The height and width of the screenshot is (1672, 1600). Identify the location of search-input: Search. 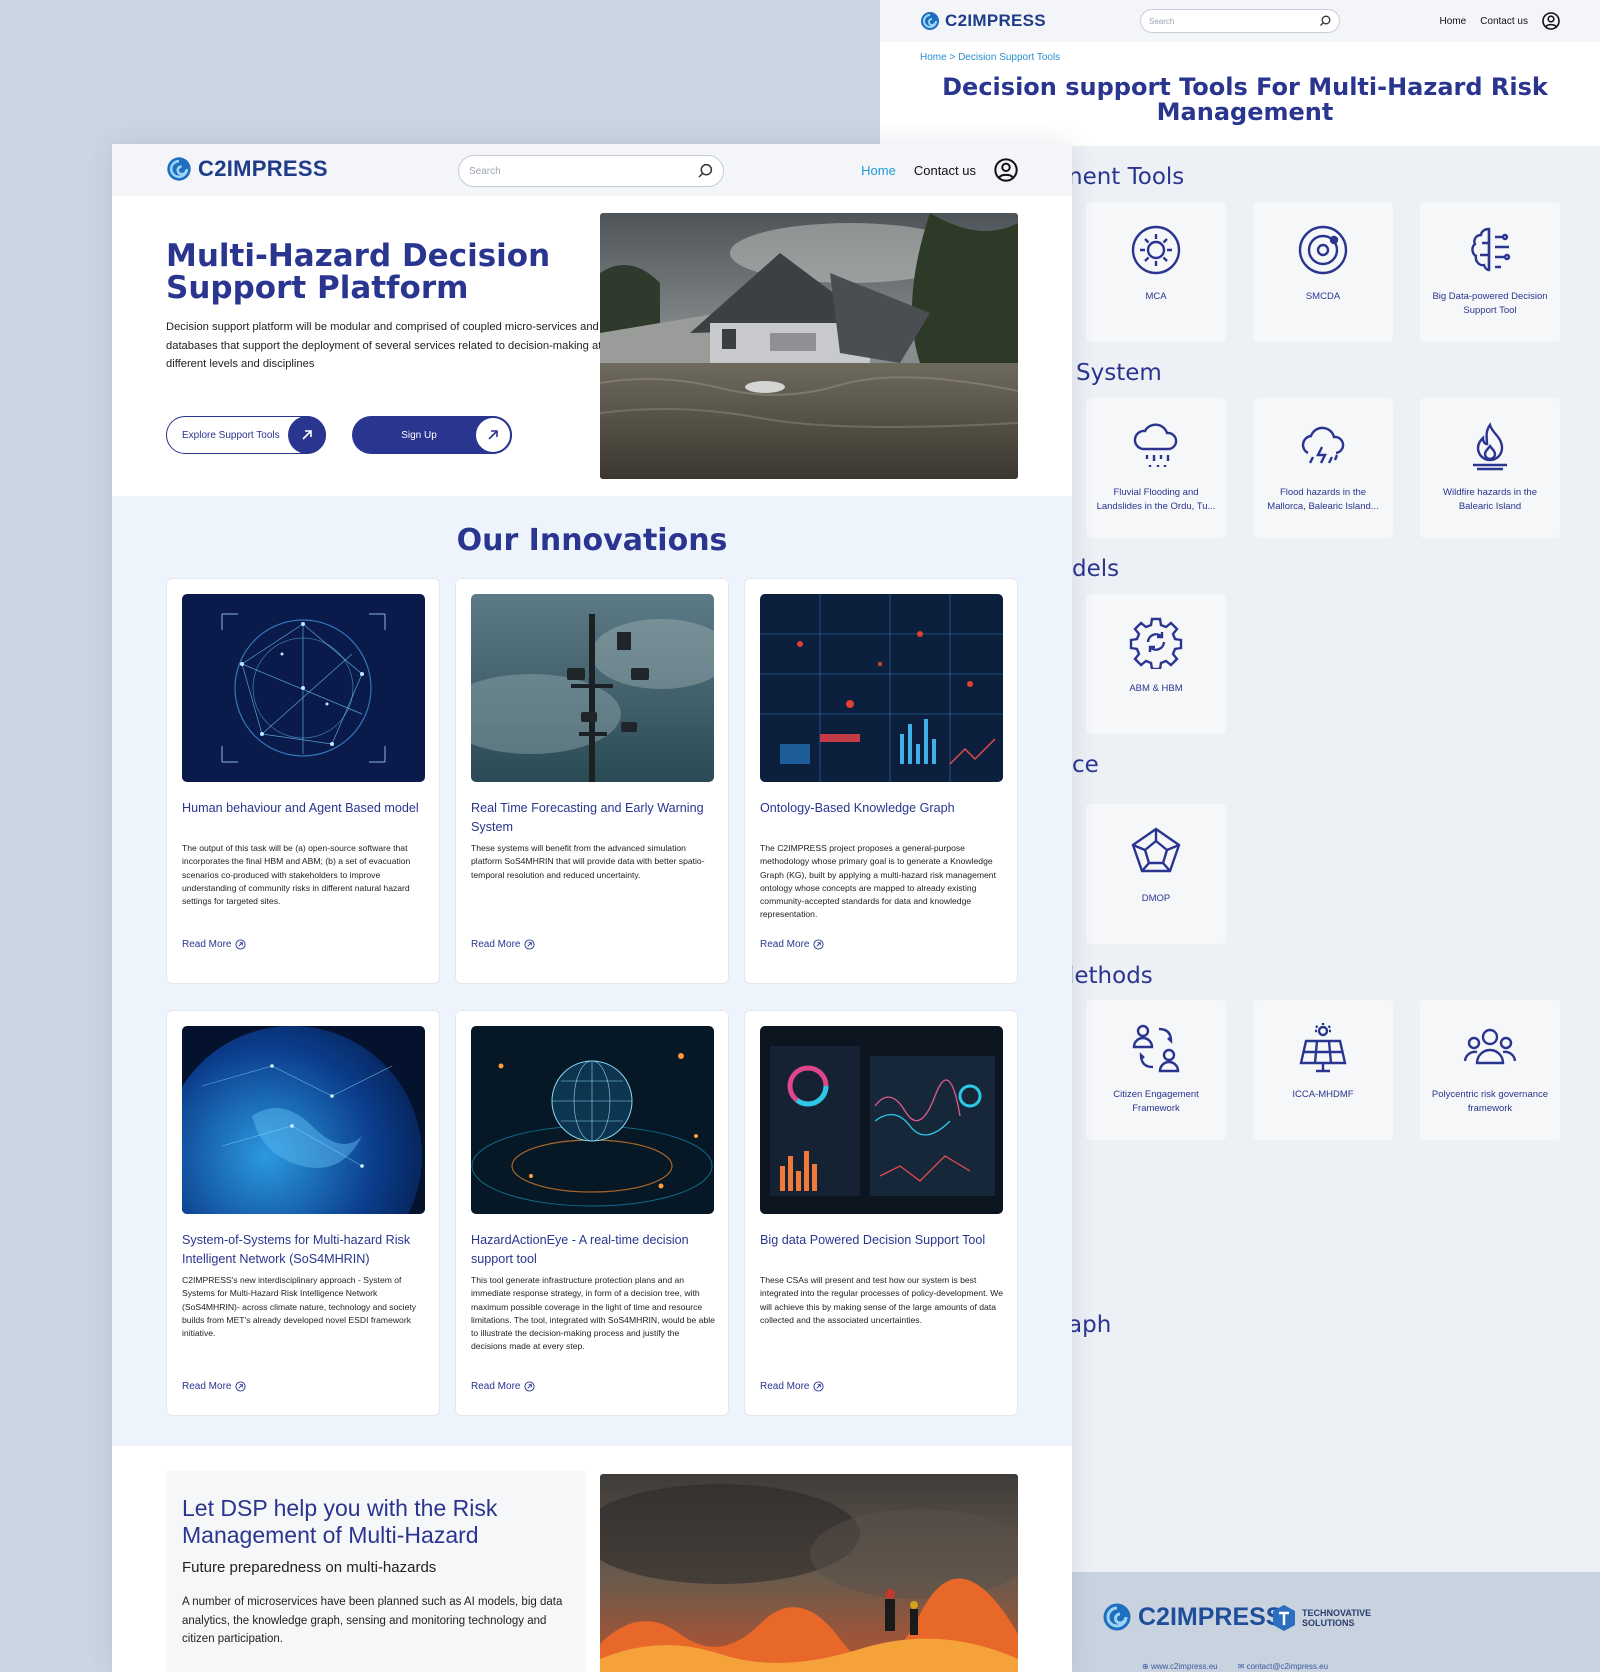
(591, 171).